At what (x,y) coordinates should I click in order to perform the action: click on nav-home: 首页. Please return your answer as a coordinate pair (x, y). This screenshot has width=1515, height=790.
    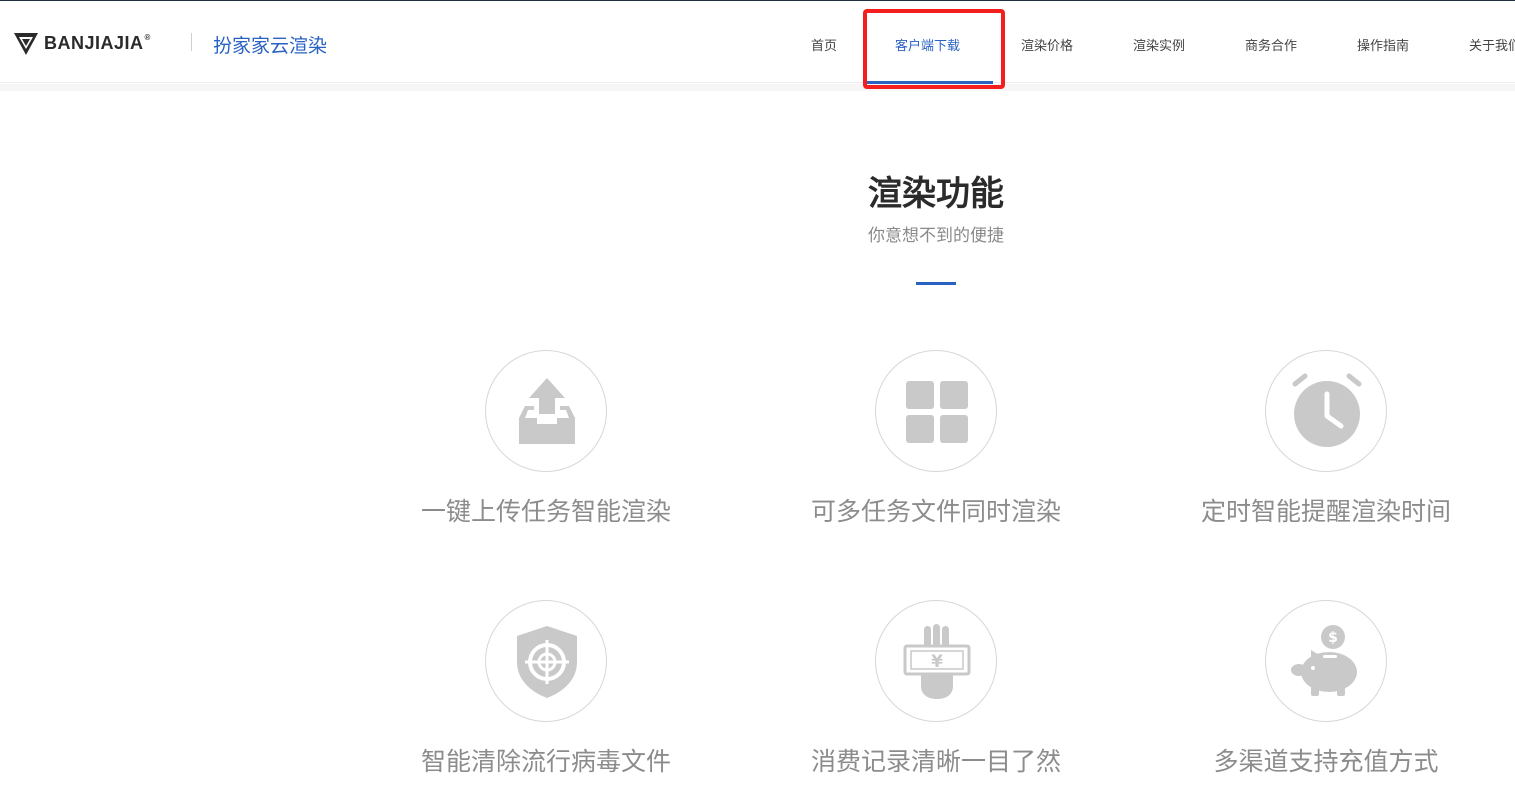
    Looking at the image, I should click on (824, 44).